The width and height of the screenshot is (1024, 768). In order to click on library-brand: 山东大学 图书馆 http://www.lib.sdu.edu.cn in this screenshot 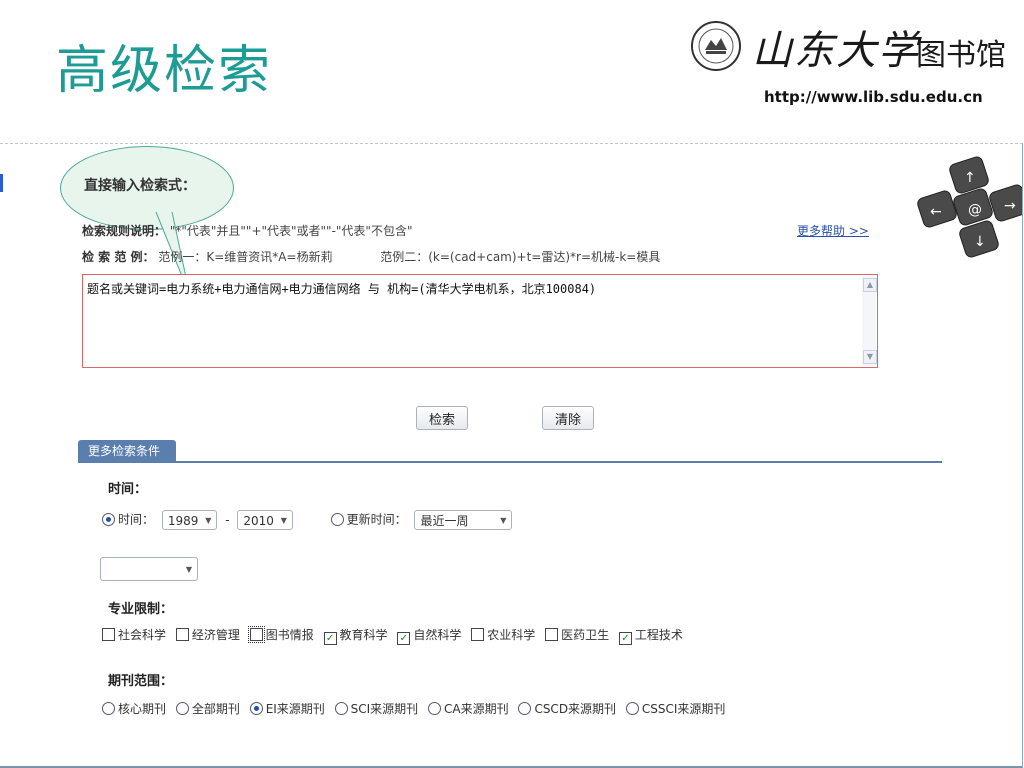, I will do `click(855, 66)`.